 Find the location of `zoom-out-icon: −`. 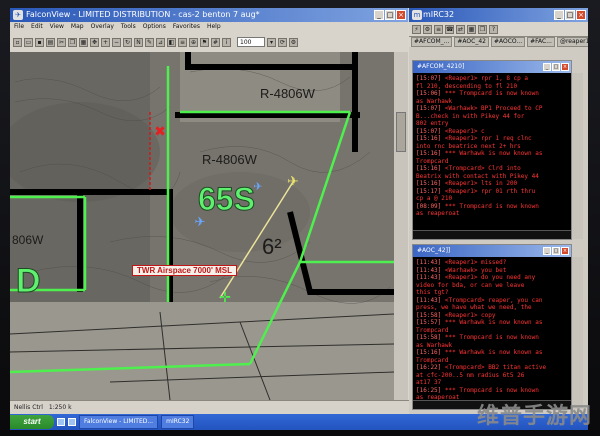

zoom-out-icon: − is located at coordinates (116, 42).